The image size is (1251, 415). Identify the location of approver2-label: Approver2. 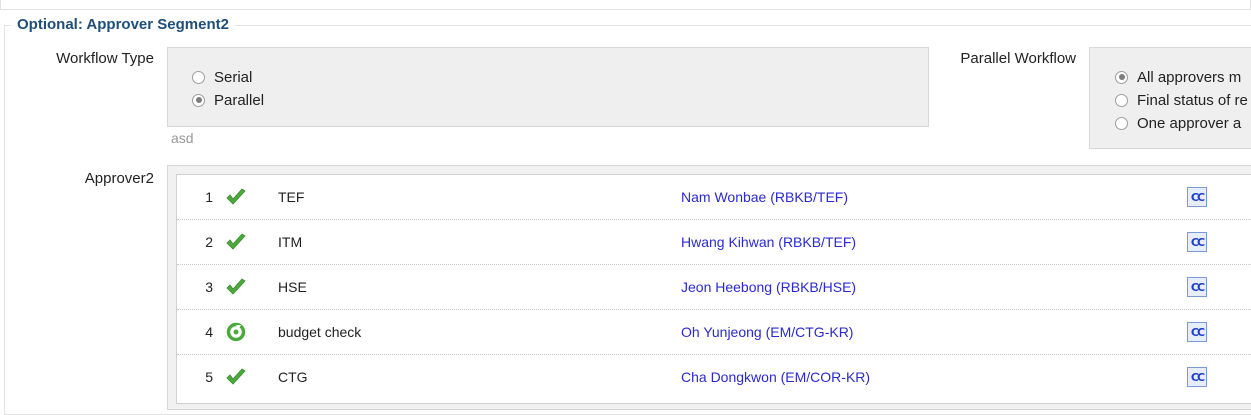
(119, 178).